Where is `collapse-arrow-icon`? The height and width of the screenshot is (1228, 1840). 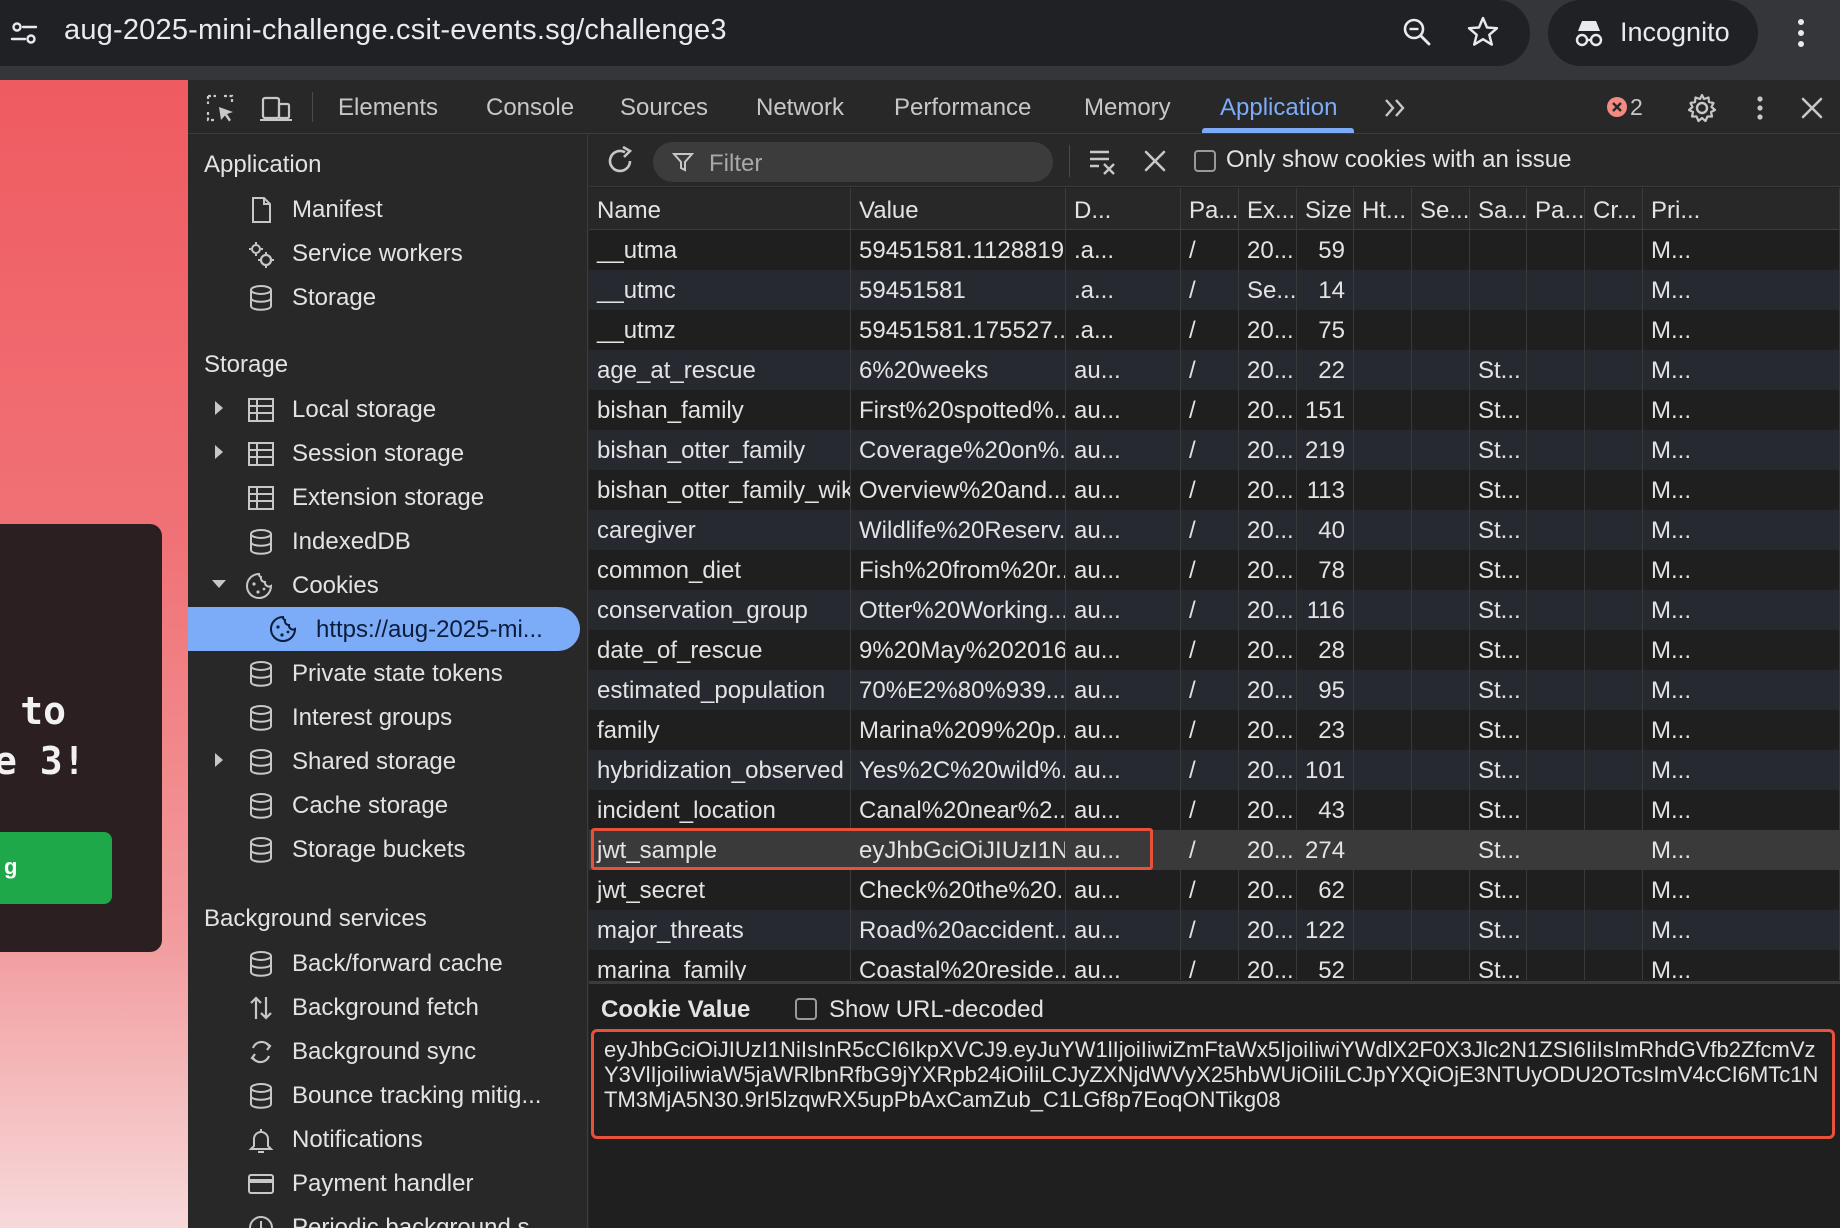
collapse-arrow-icon is located at coordinates (219, 584).